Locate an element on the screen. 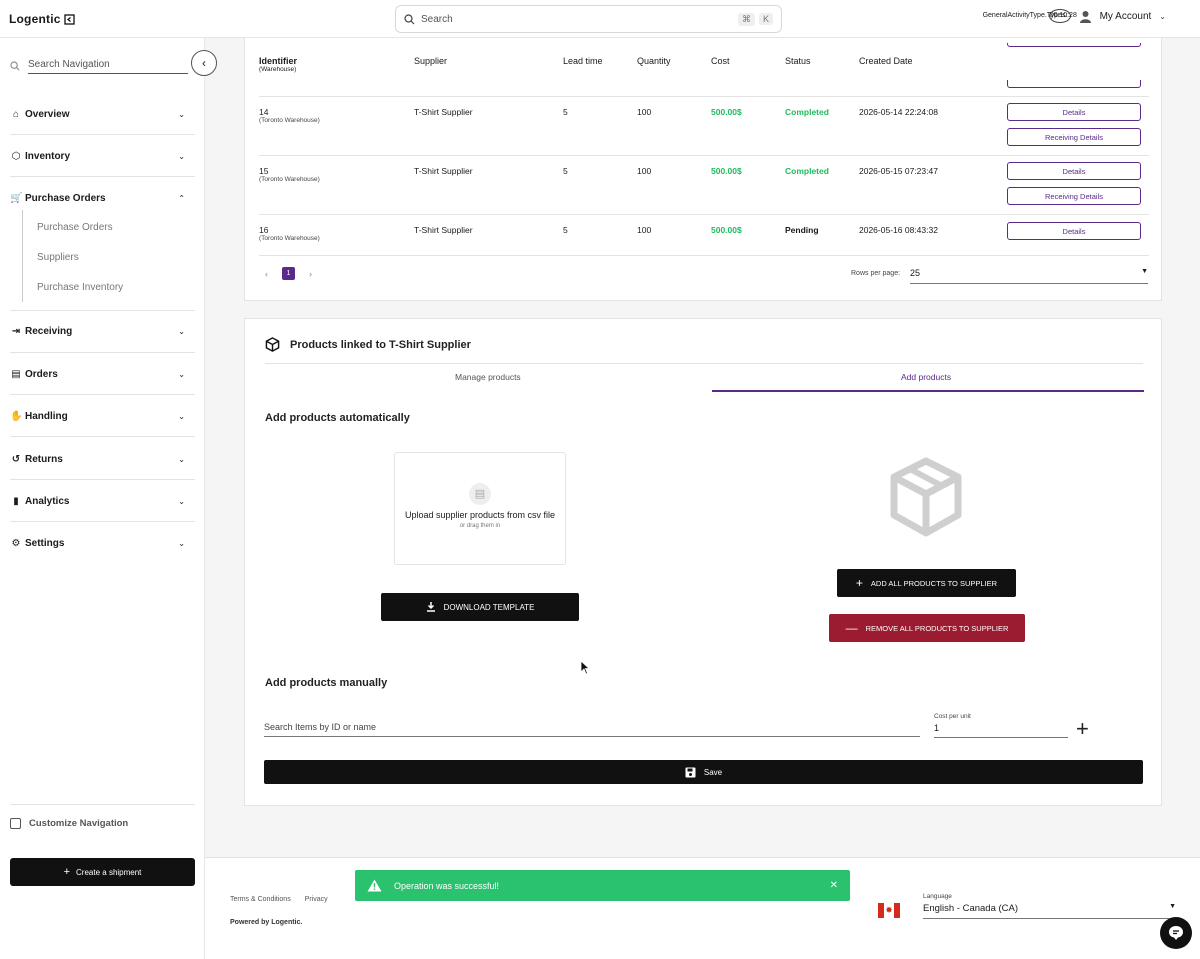 Image resolution: width=1200 pixels, height=959 pixels. cell-created: 2026-05-16 08:43:32 is located at coordinates (898, 230).